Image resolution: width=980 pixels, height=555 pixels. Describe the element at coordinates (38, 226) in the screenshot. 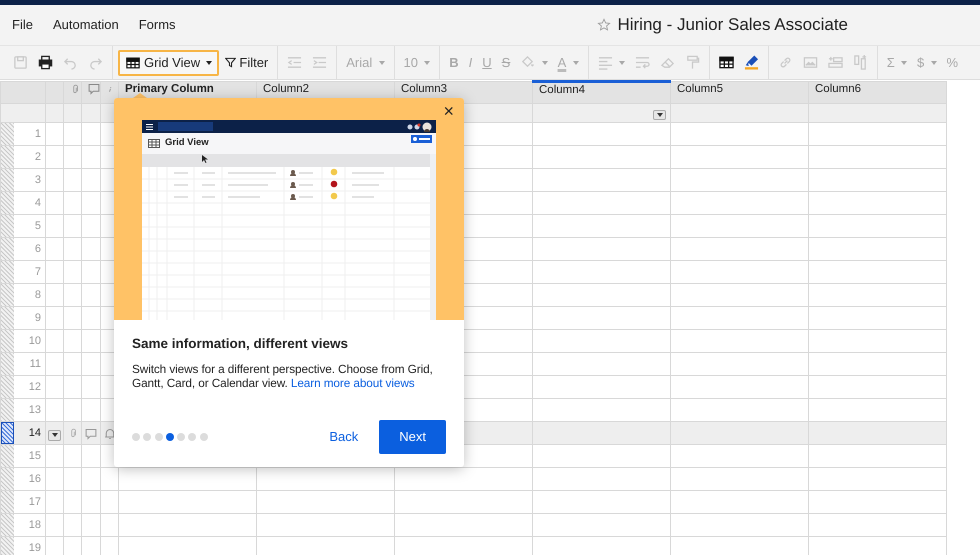

I see `row-number: 5` at that location.